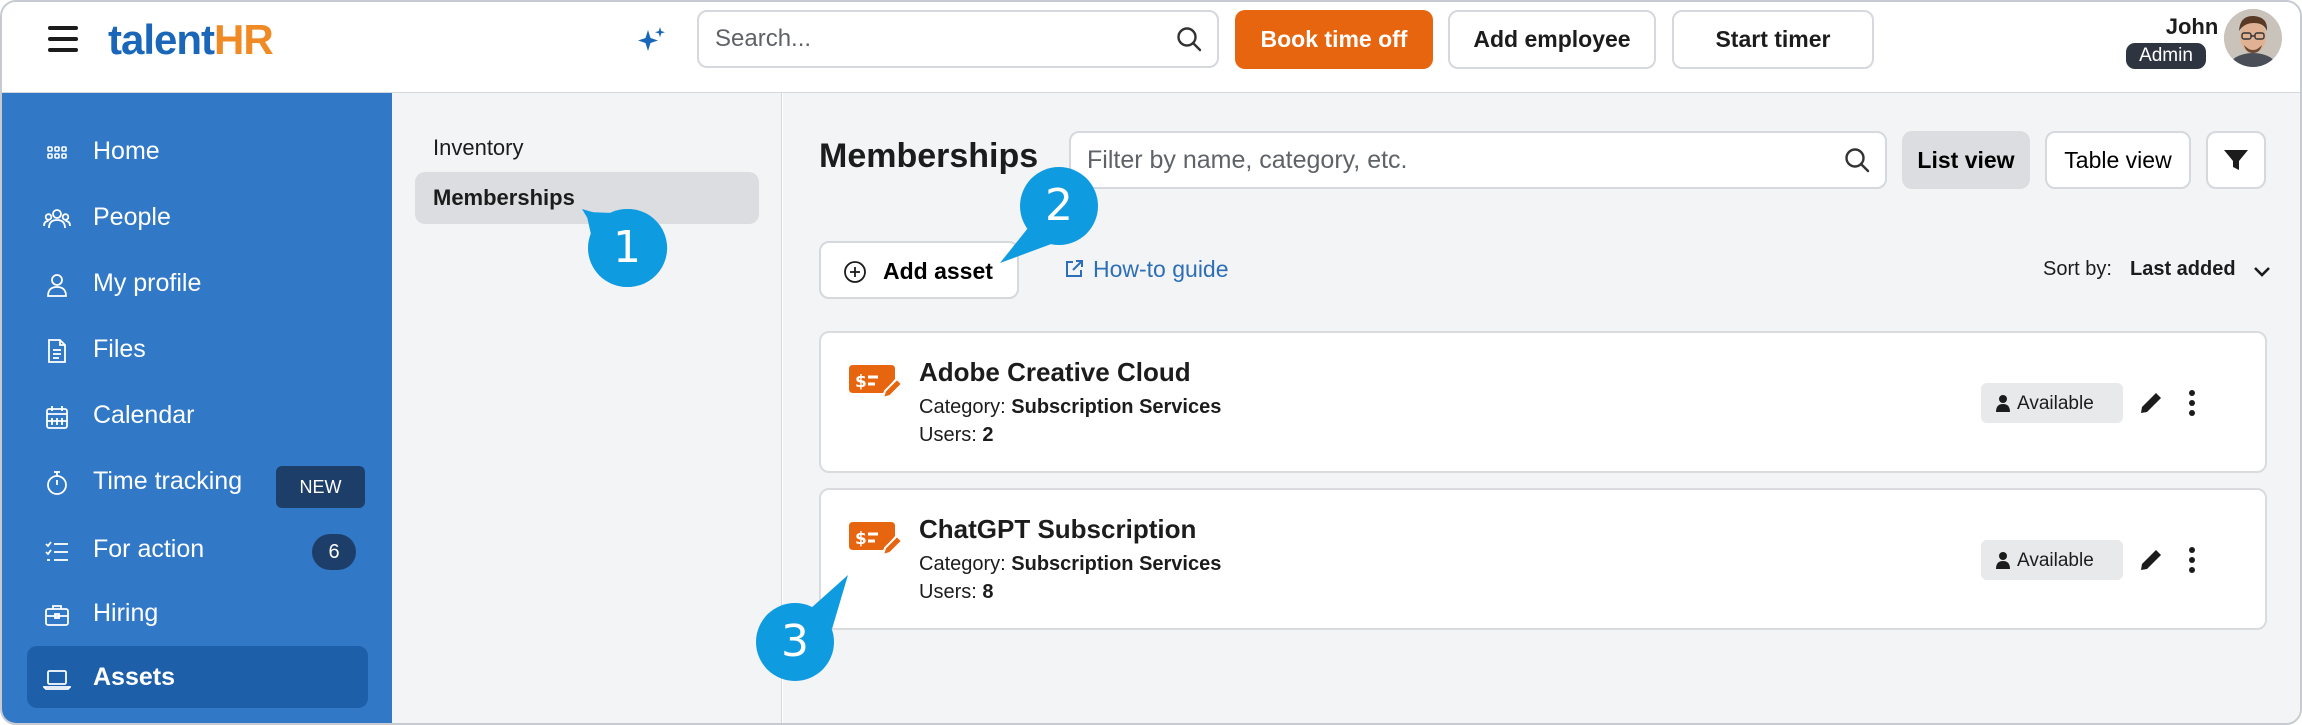  What do you see at coordinates (161, 39) in the screenshot?
I see `logo-text-talent: talent` at bounding box center [161, 39].